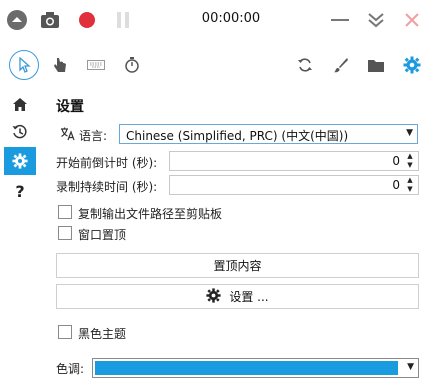  I want to click on translate-icon, so click(67, 135).